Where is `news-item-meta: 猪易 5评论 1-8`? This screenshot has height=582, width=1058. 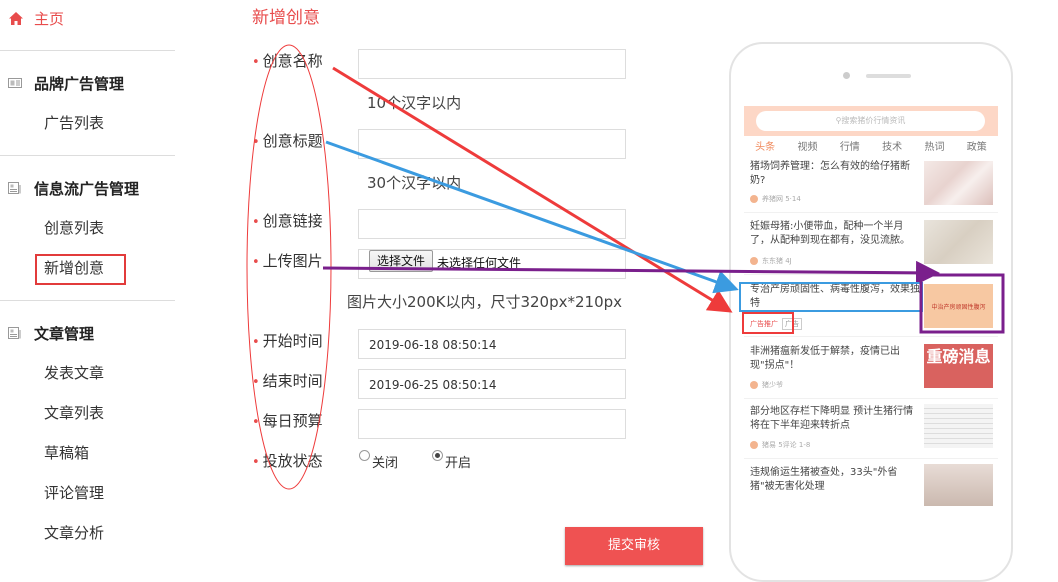 news-item-meta: 猪易 5评论 1-8 is located at coordinates (780, 445).